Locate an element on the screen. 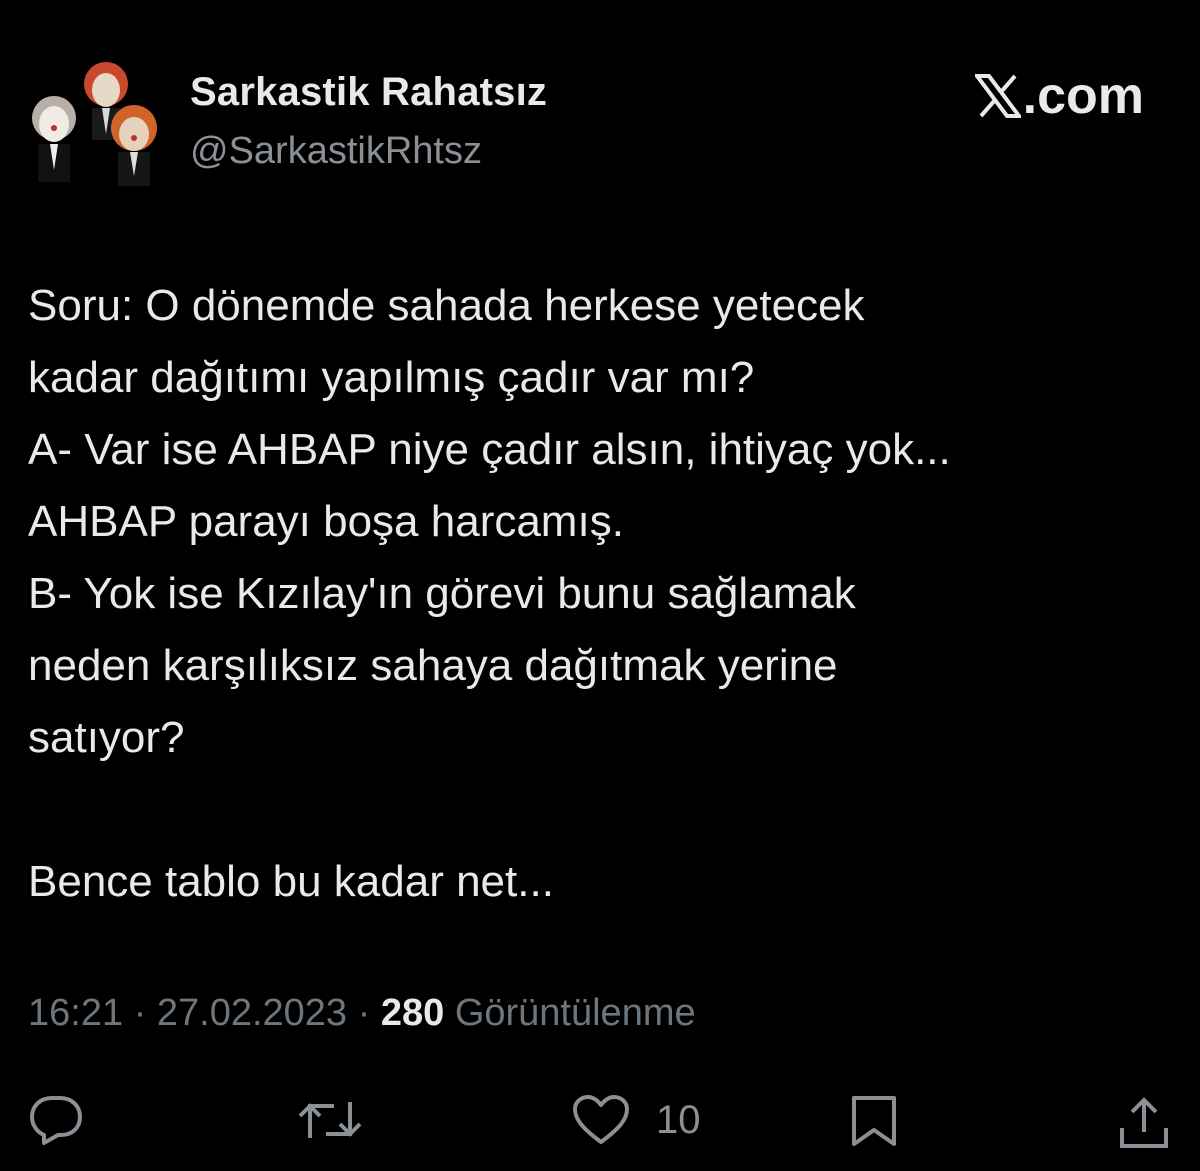  display-name: Sarkastik Rahatsız is located at coordinates (368, 92).